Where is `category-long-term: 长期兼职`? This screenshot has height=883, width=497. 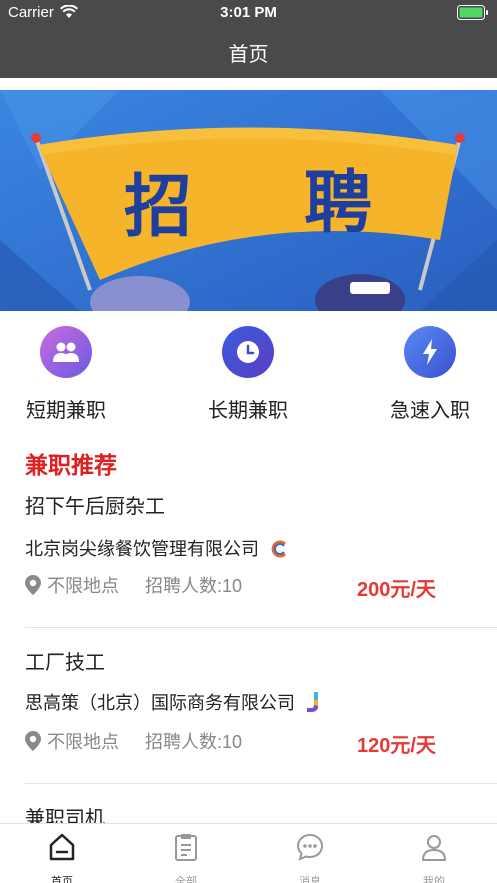
category-long-term: 长期兼职 is located at coordinates (248, 374).